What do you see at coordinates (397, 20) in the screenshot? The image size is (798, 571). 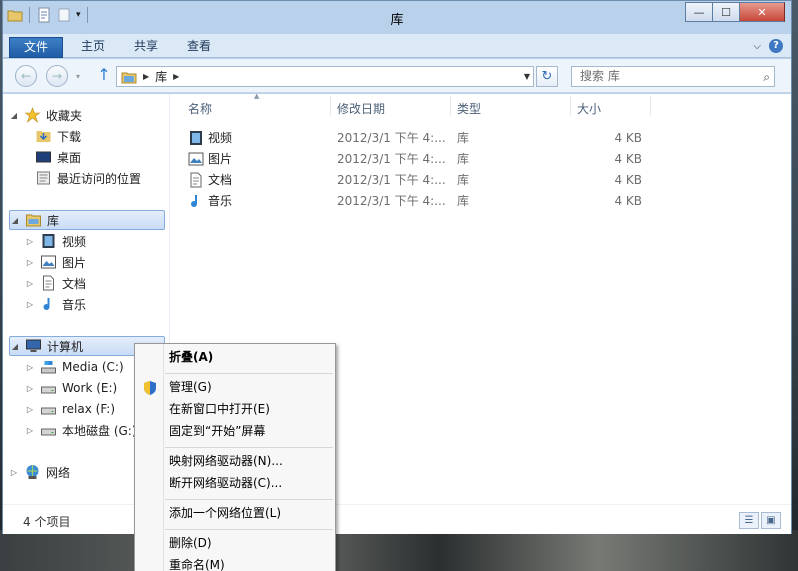 I see `window-title: 库` at bounding box center [397, 20].